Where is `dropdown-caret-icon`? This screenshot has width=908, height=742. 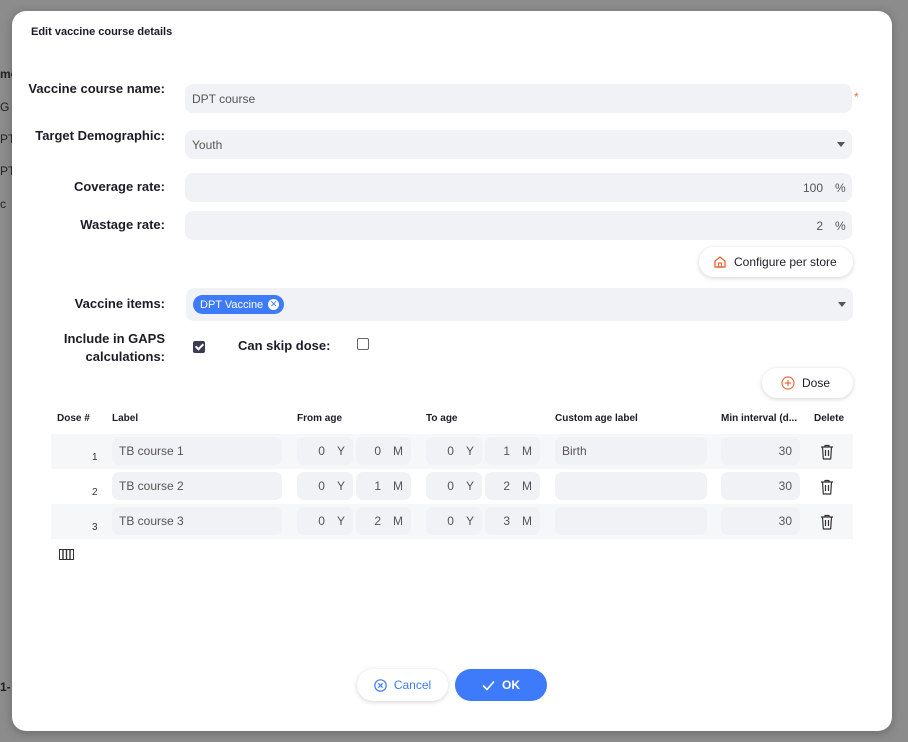 dropdown-caret-icon is located at coordinates (842, 304).